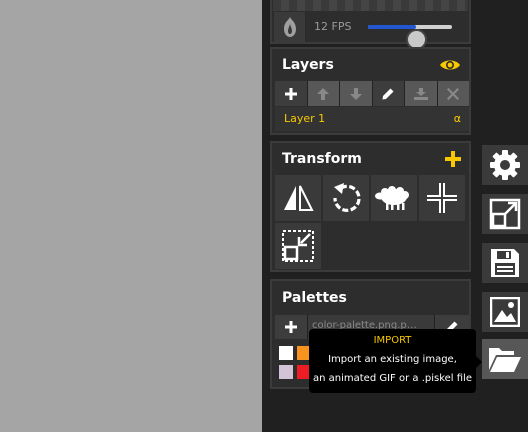  I want to click on center-icon, so click(442, 198).